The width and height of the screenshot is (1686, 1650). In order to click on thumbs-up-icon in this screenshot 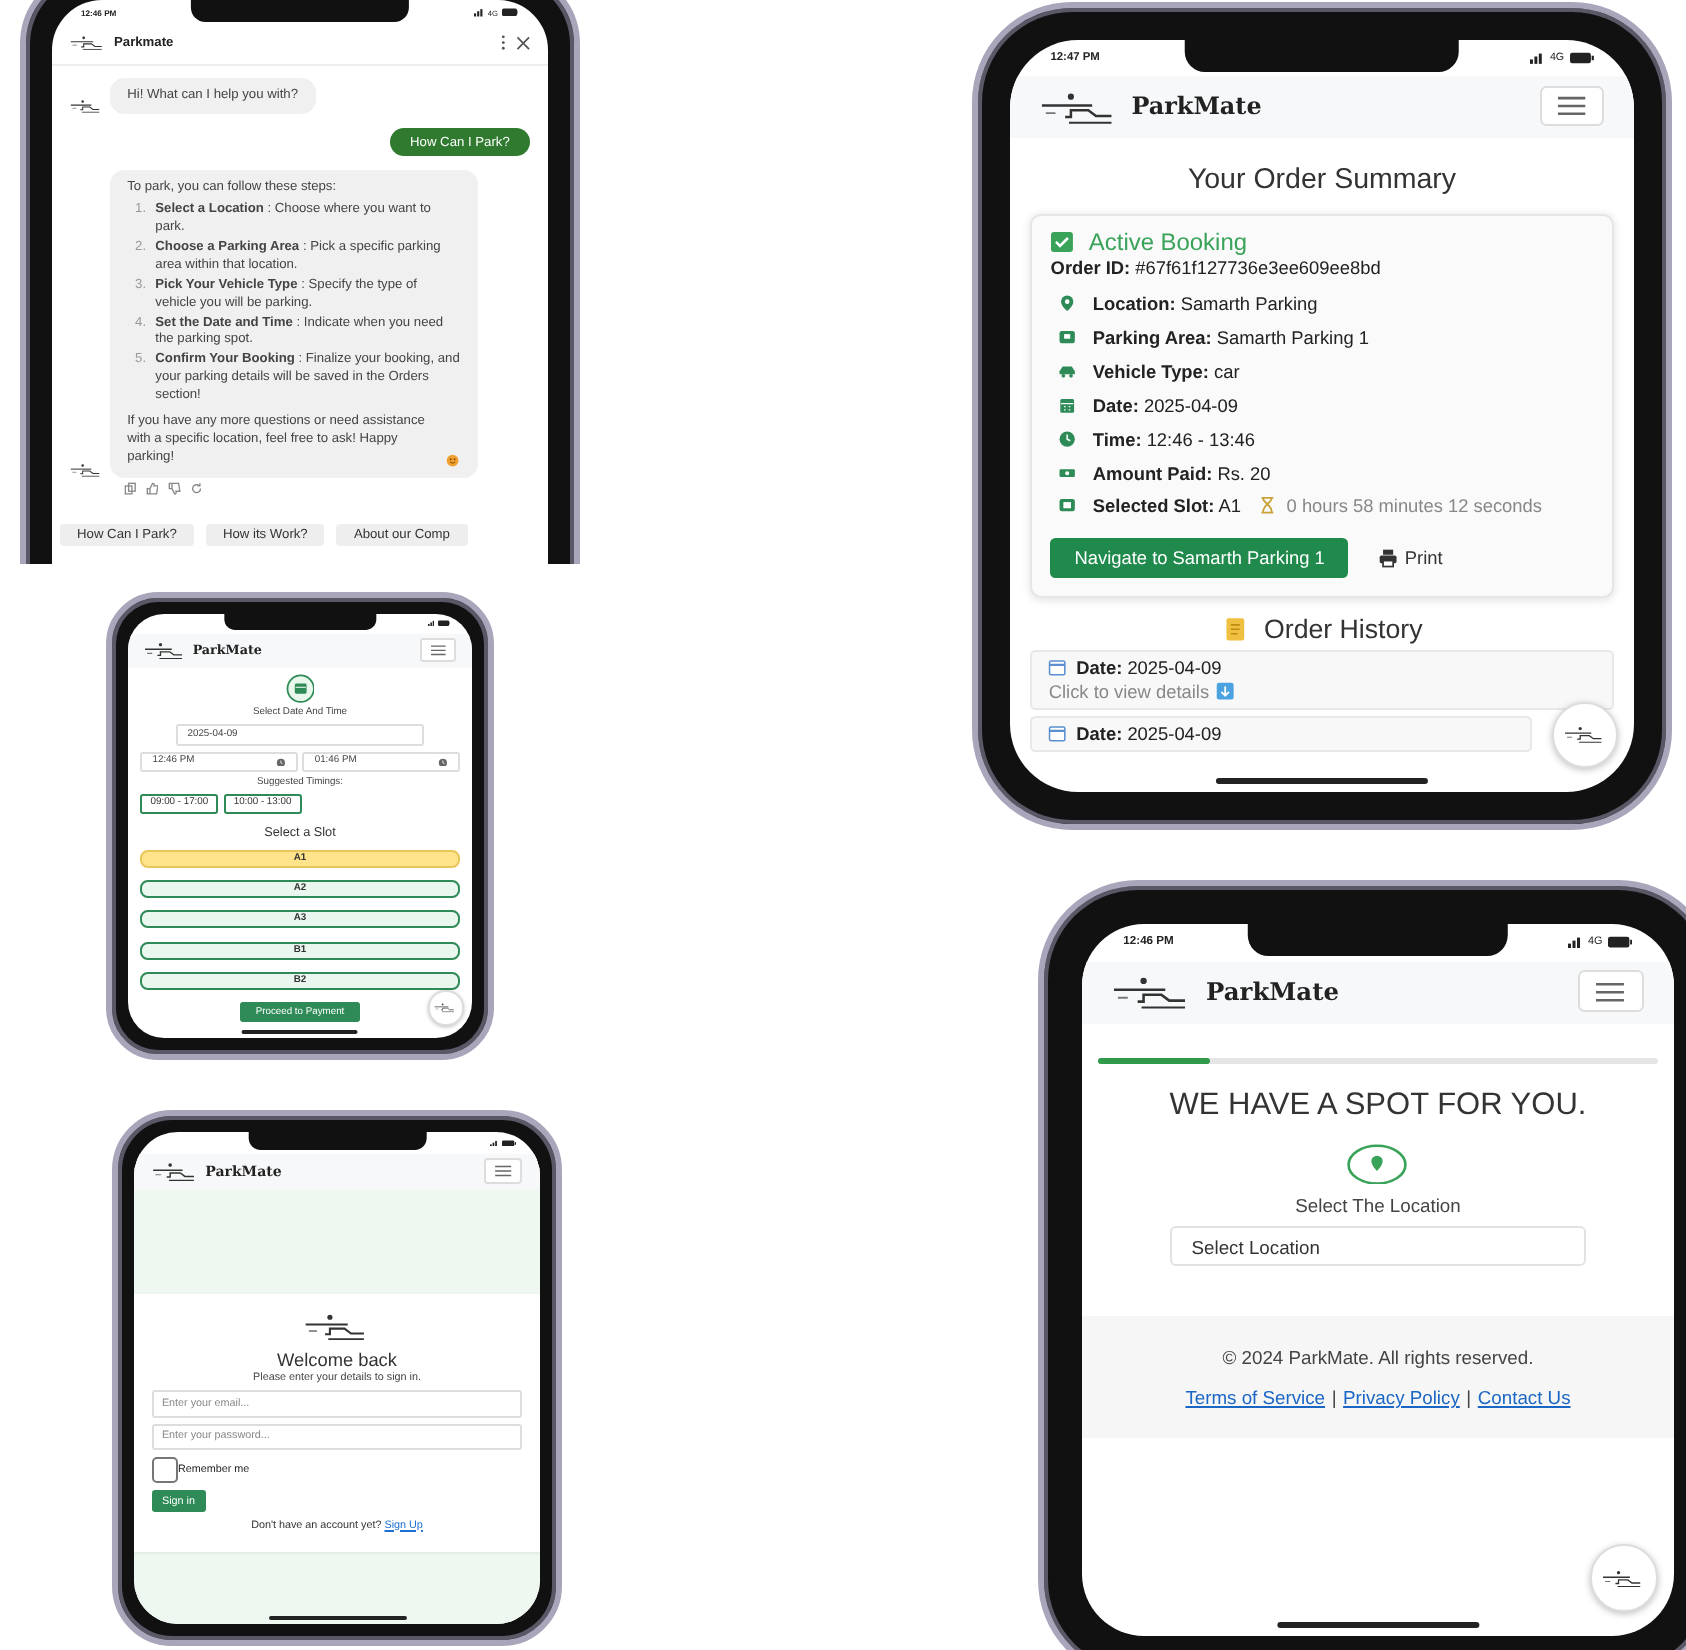, I will do `click(152, 489)`.